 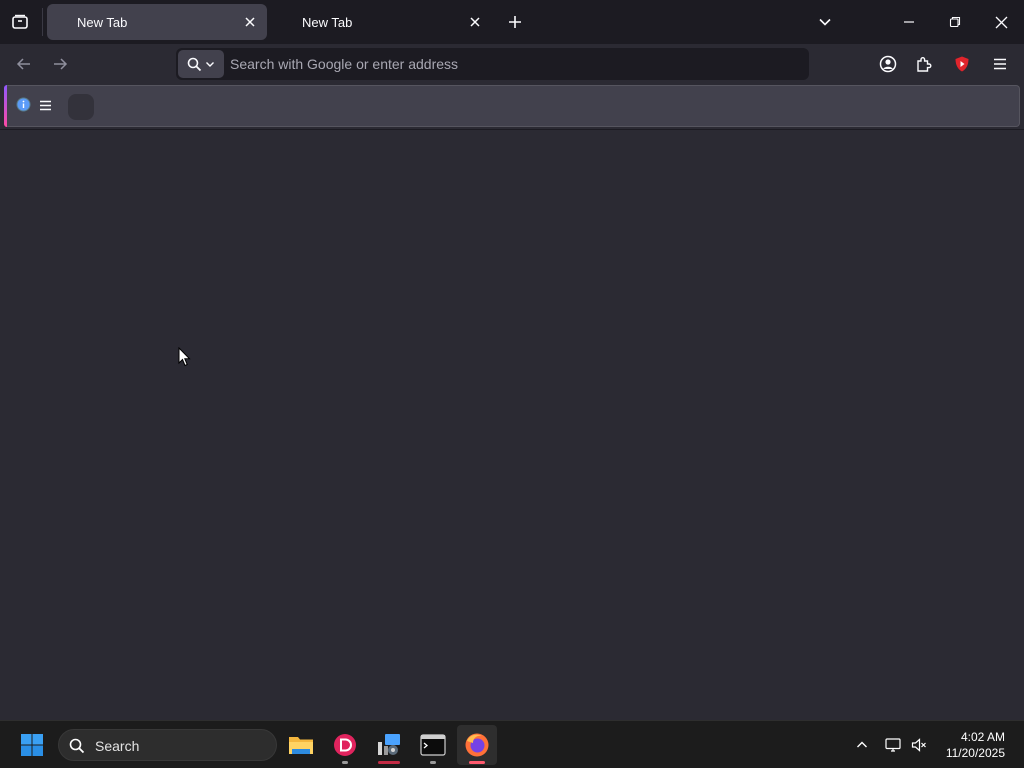 I want to click on close-window-button, so click(x=1001, y=22).